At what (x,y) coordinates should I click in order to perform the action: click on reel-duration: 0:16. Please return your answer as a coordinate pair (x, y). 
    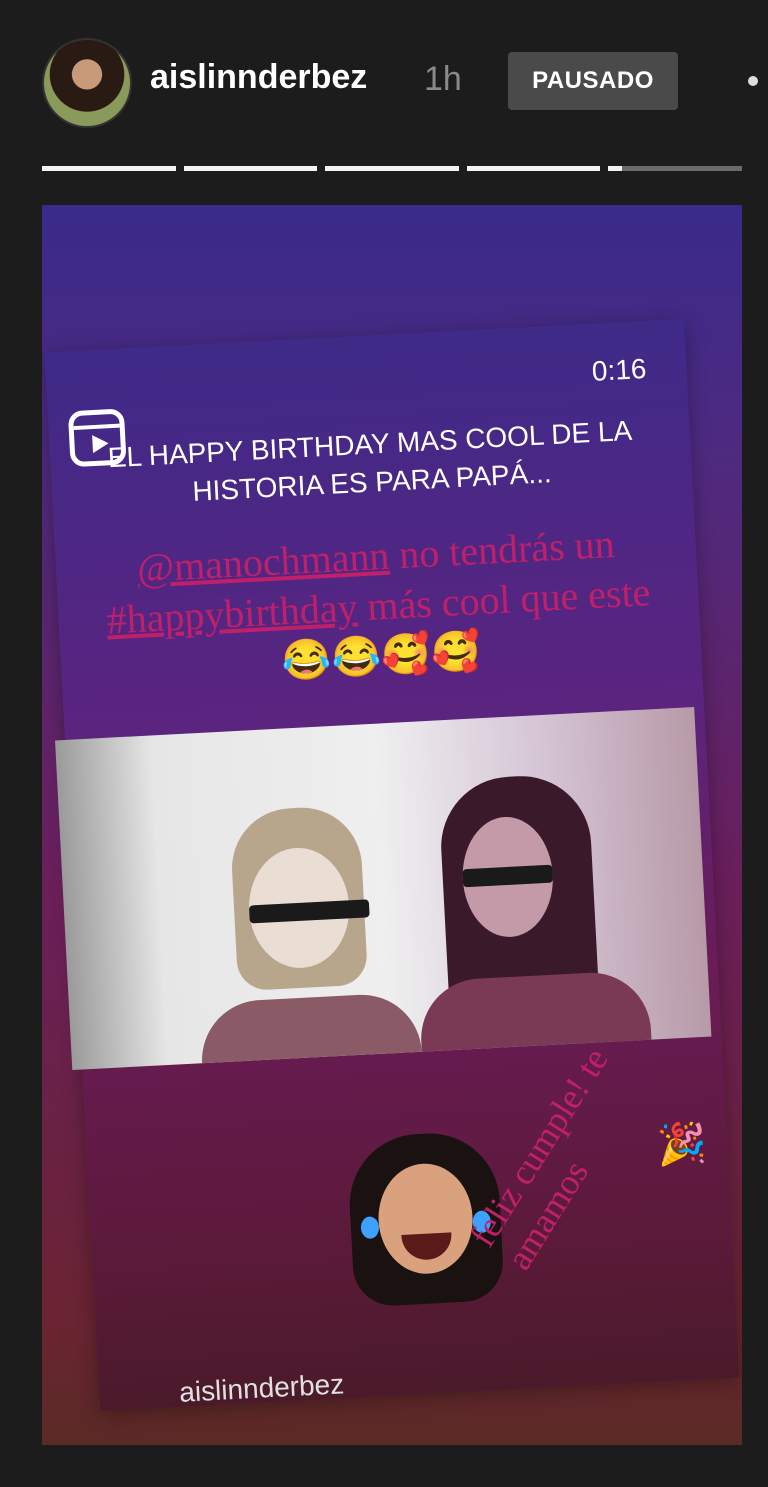
    Looking at the image, I should click on (619, 370).